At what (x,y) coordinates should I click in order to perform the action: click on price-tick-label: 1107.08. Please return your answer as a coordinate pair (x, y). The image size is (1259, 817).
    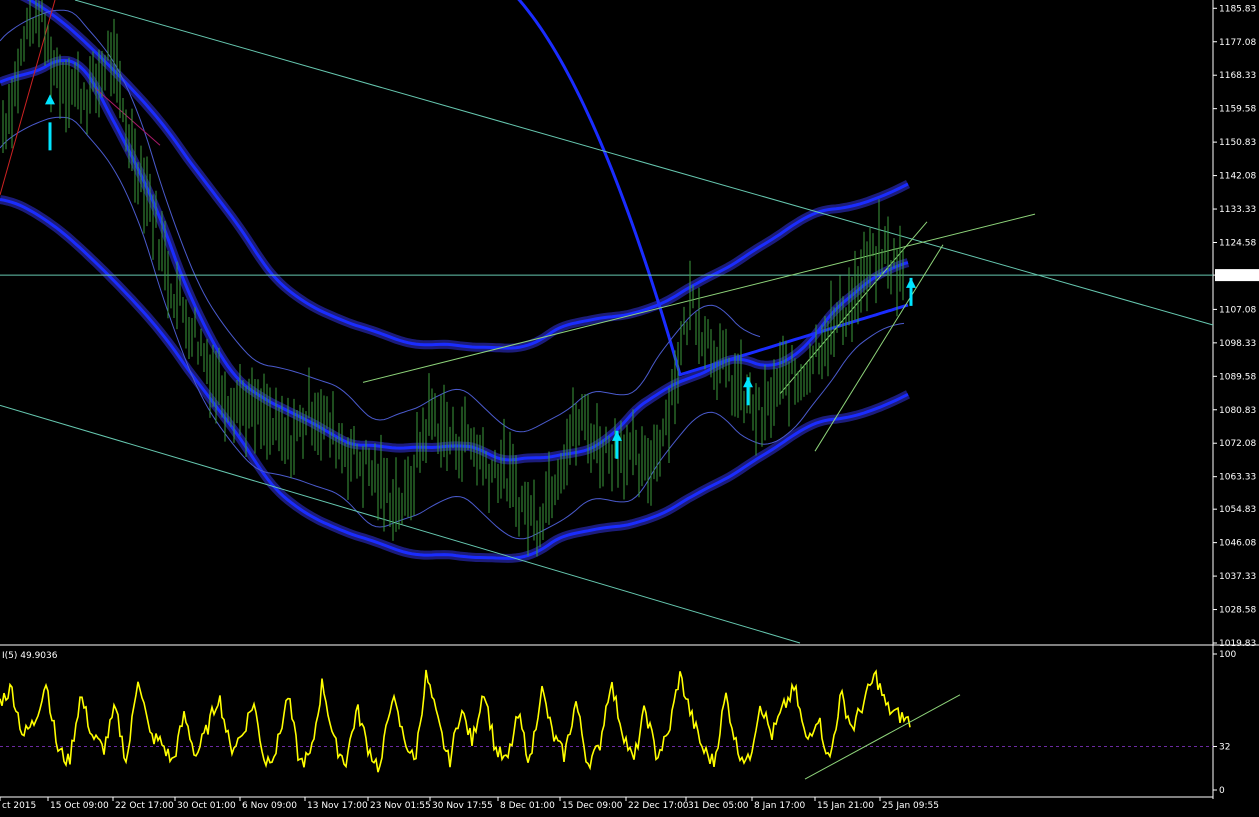
    Looking at the image, I should click on (1237, 310).